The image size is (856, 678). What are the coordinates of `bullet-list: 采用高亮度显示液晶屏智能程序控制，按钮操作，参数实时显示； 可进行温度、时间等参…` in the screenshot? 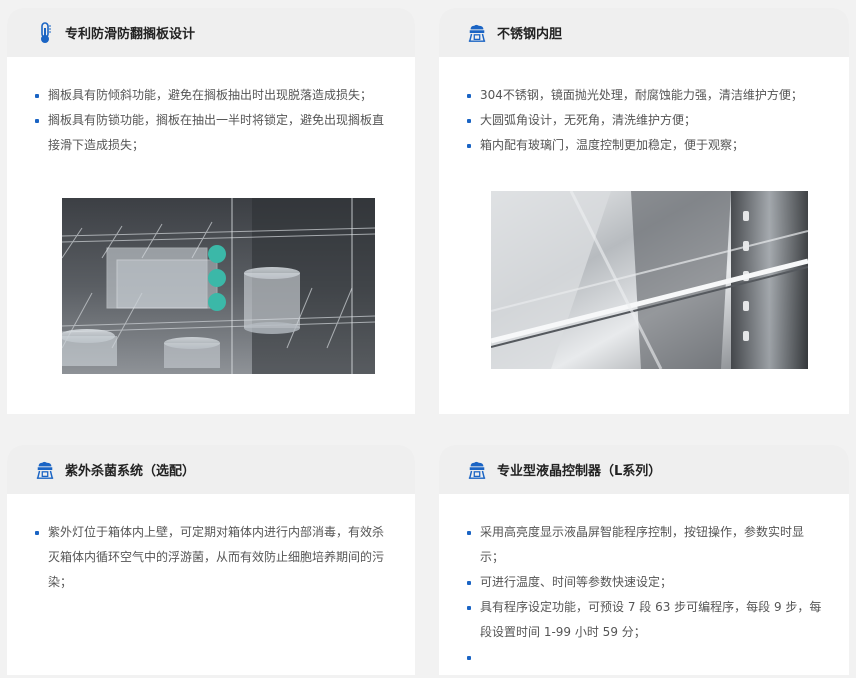 It's located at (645, 595).